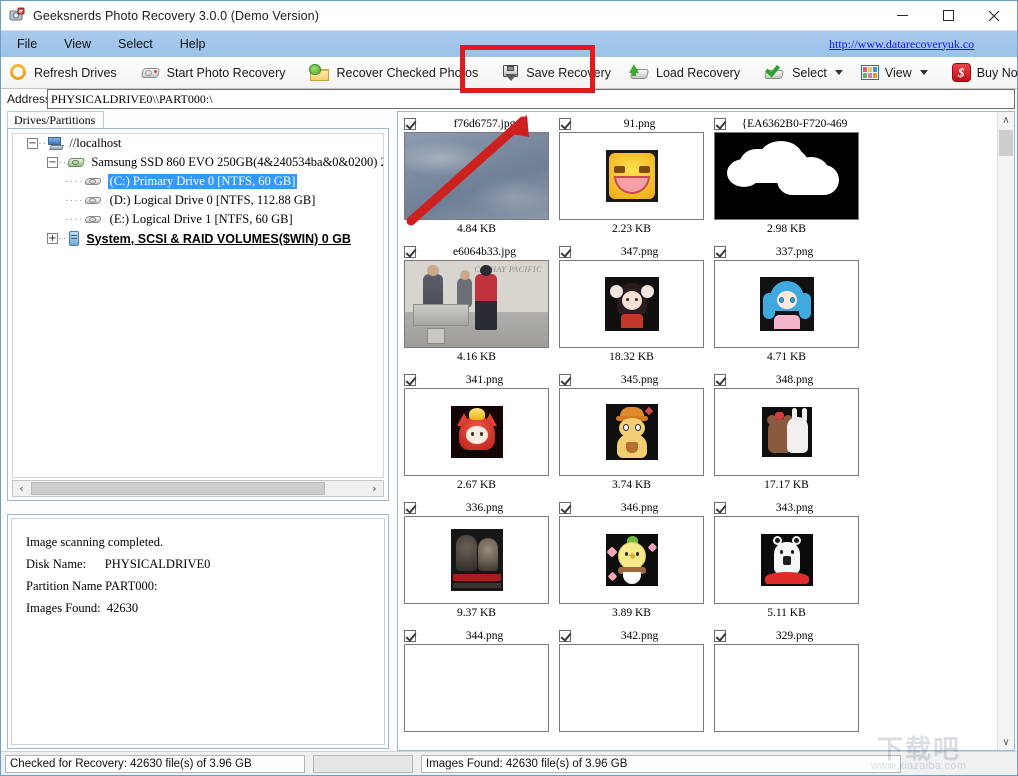  What do you see at coordinates (1005, 431) in the screenshot?
I see `grid-vertical-scrollbar: ∧ ∨` at bounding box center [1005, 431].